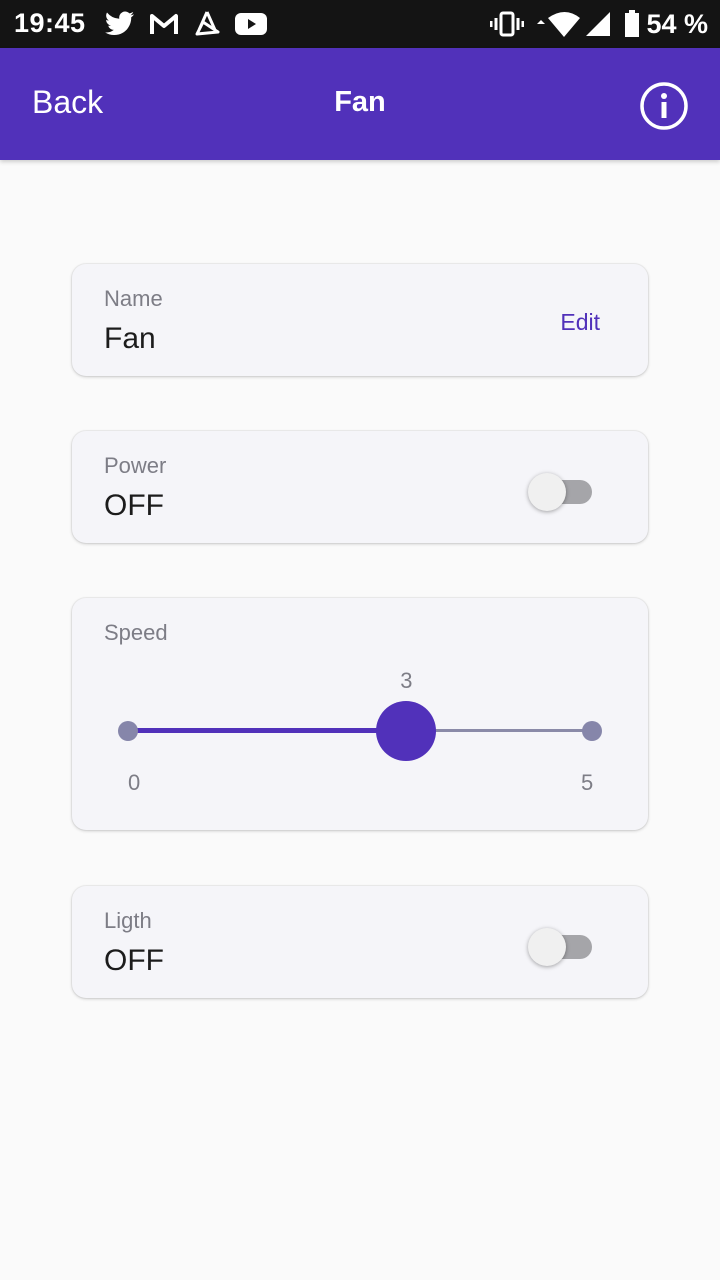 The height and width of the screenshot is (1280, 720). I want to click on vibrate-icon, so click(507, 24).